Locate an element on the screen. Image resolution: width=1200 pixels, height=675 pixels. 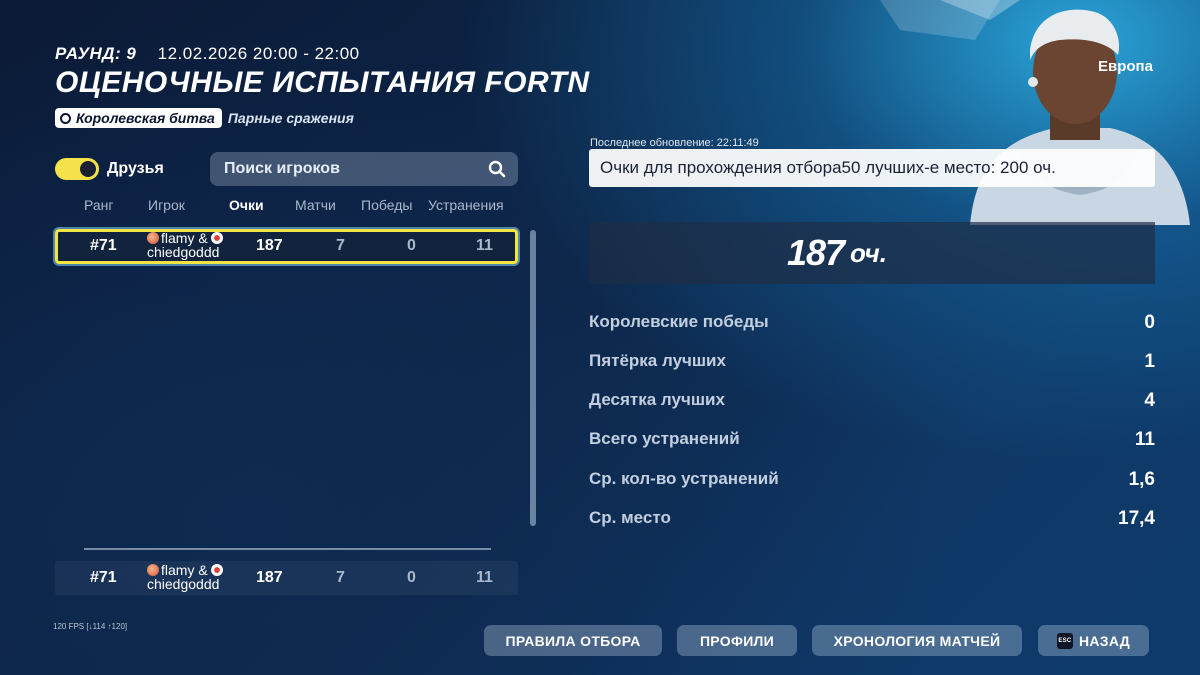
col-elims: Устранения is located at coordinates (466, 205).